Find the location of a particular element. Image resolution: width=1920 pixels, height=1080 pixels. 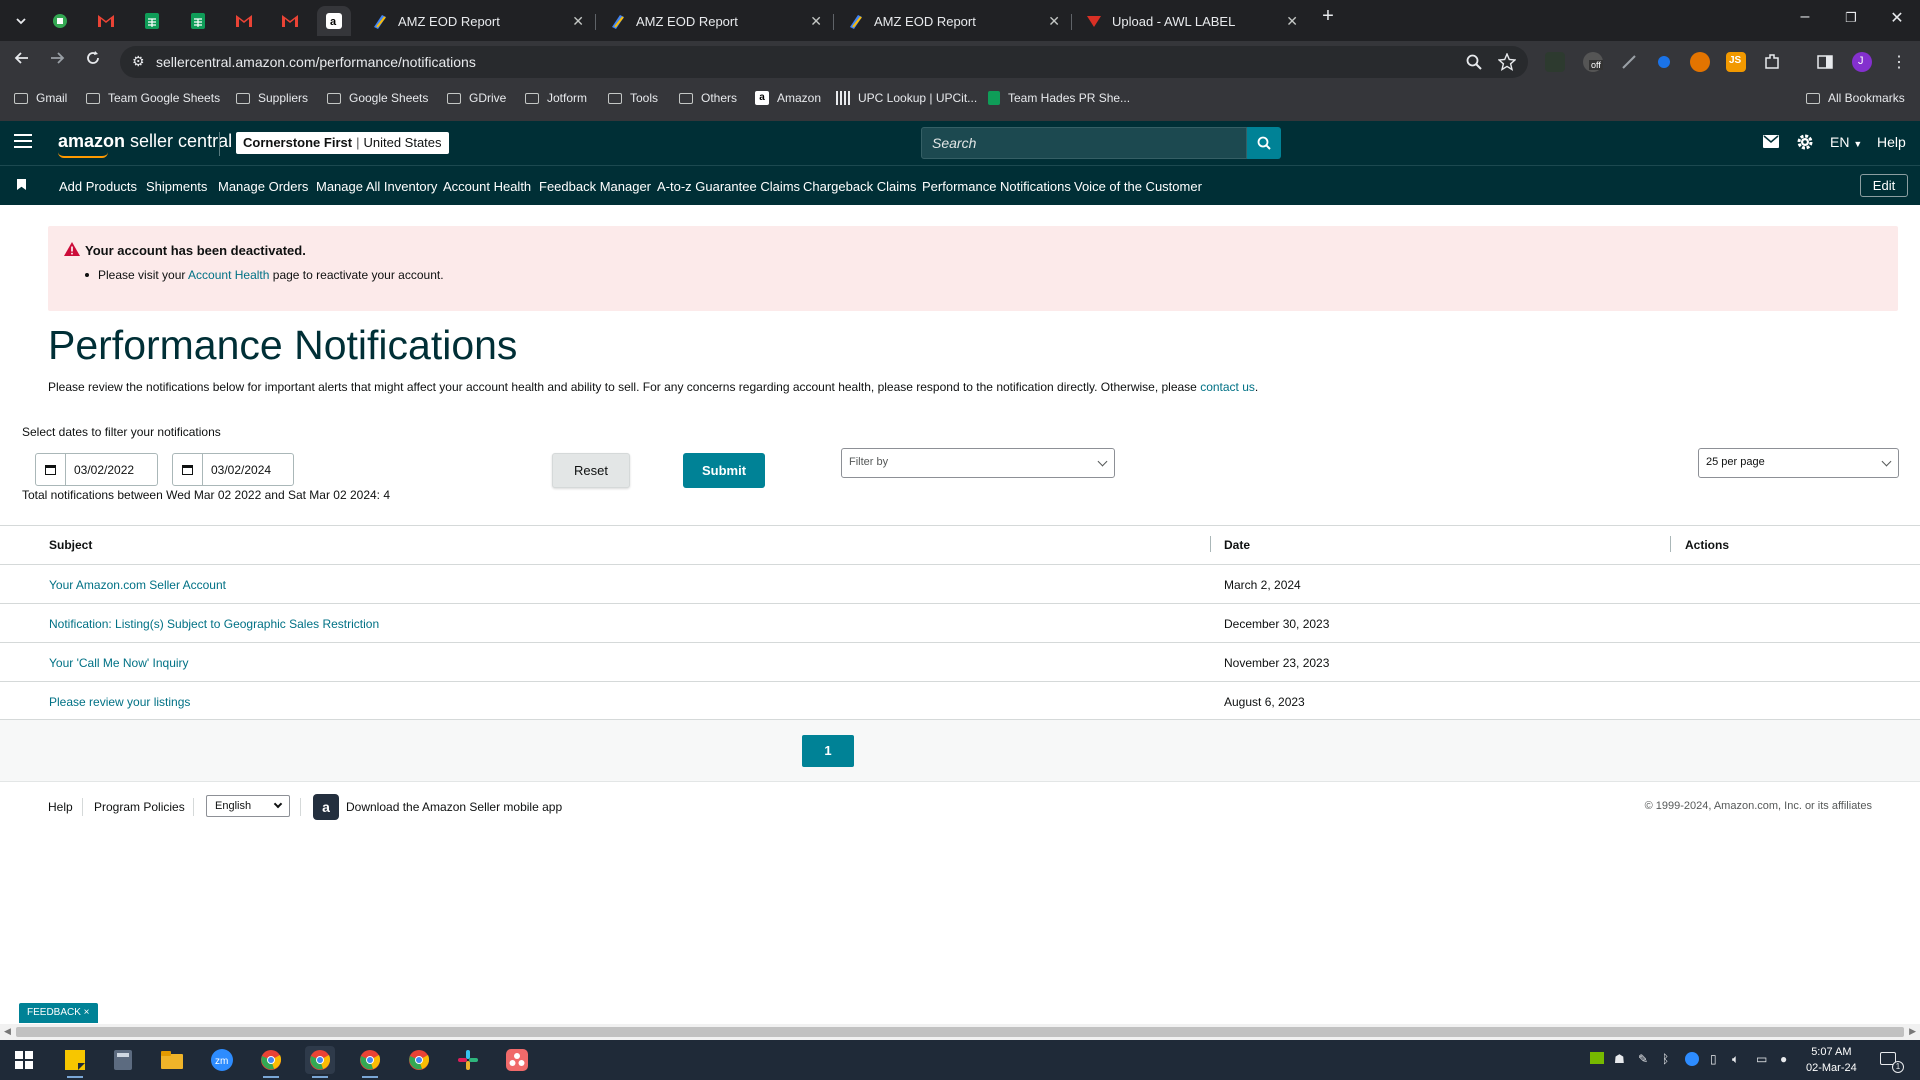

tab-amz-eod-report-3: AMZ EOD Report ✕ is located at coordinates (954, 21).